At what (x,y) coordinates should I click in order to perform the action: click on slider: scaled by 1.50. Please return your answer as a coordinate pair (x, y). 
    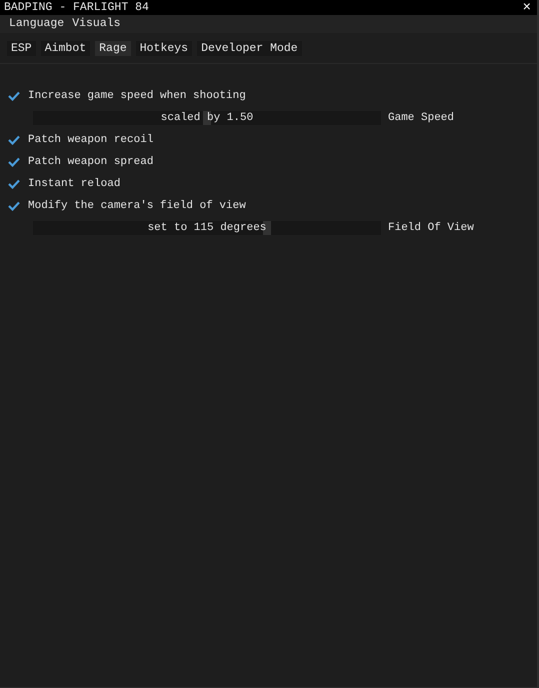
    Looking at the image, I should click on (207, 118).